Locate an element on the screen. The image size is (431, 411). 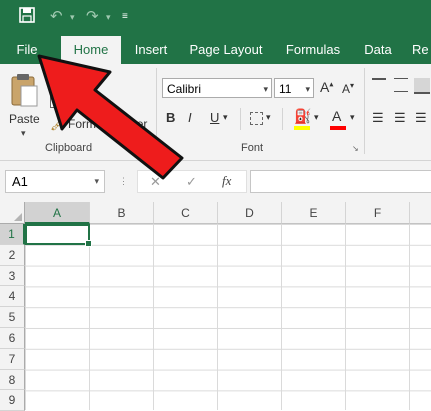
tab-review: Re is located at coordinates (421, 50).